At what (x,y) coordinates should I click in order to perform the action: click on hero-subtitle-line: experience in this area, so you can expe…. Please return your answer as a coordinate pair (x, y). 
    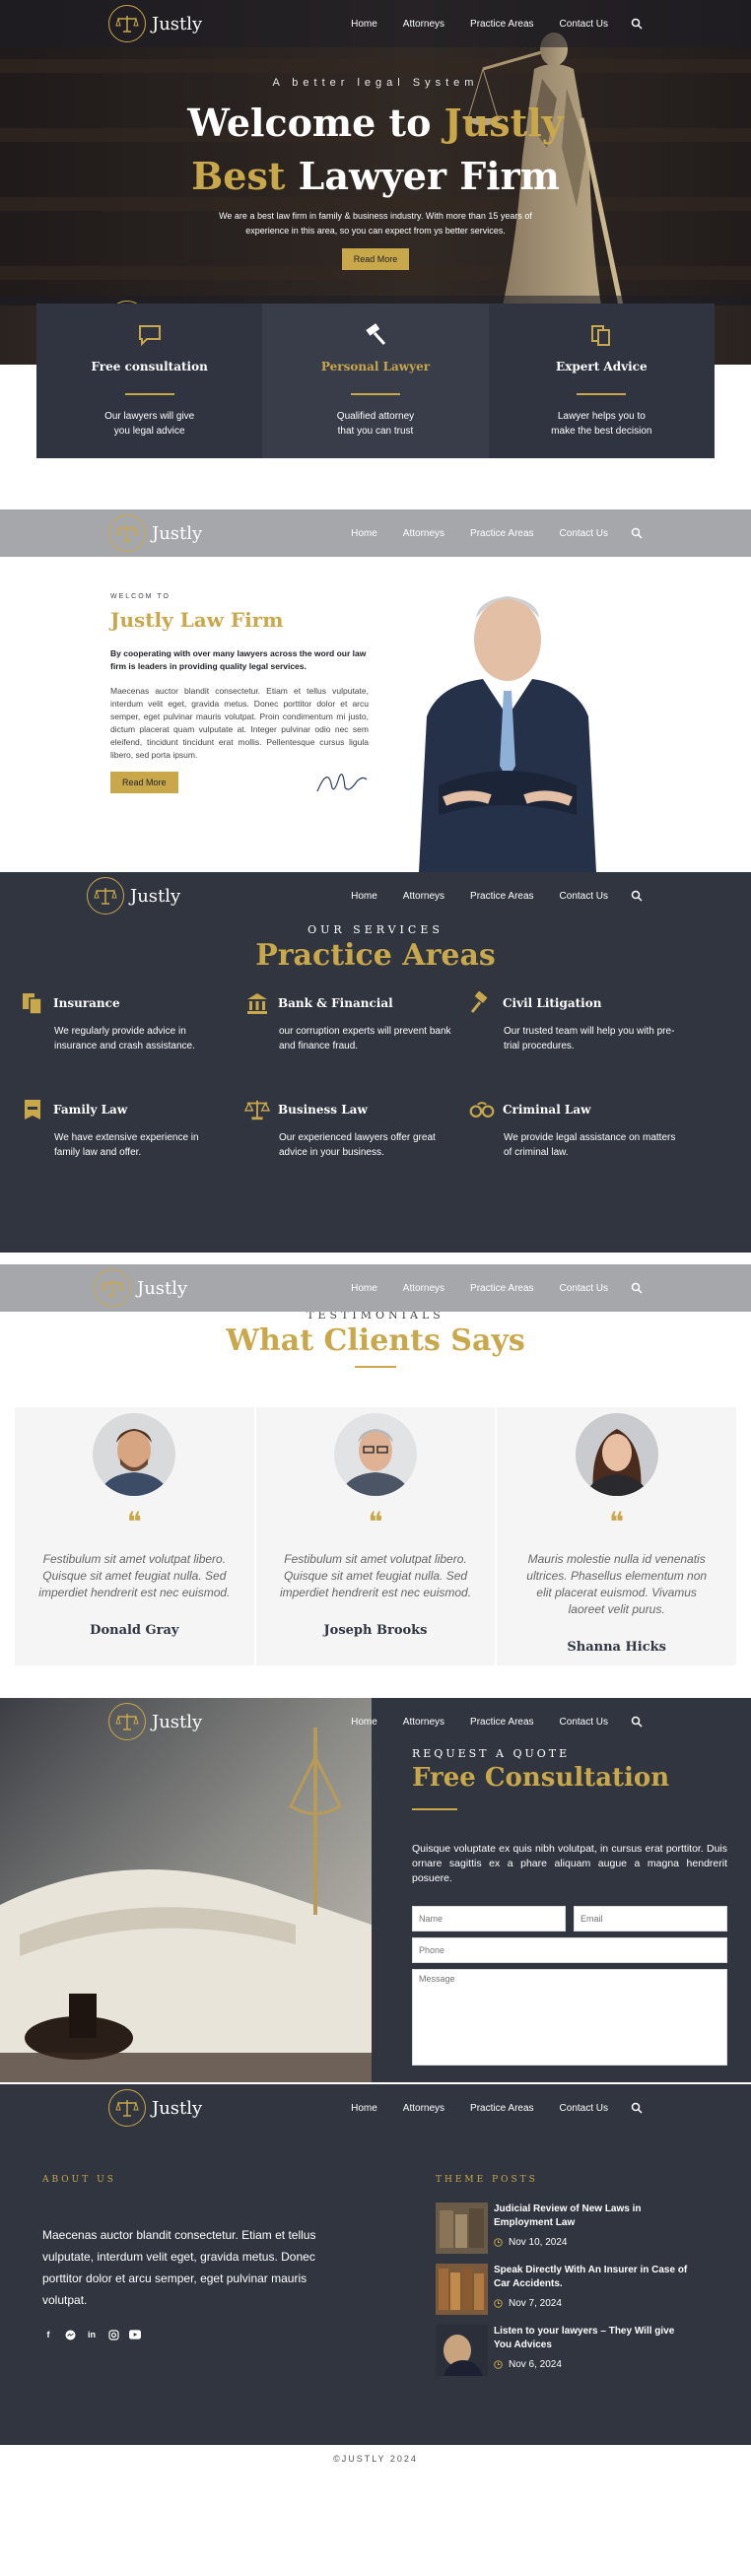
    Looking at the image, I should click on (375, 231).